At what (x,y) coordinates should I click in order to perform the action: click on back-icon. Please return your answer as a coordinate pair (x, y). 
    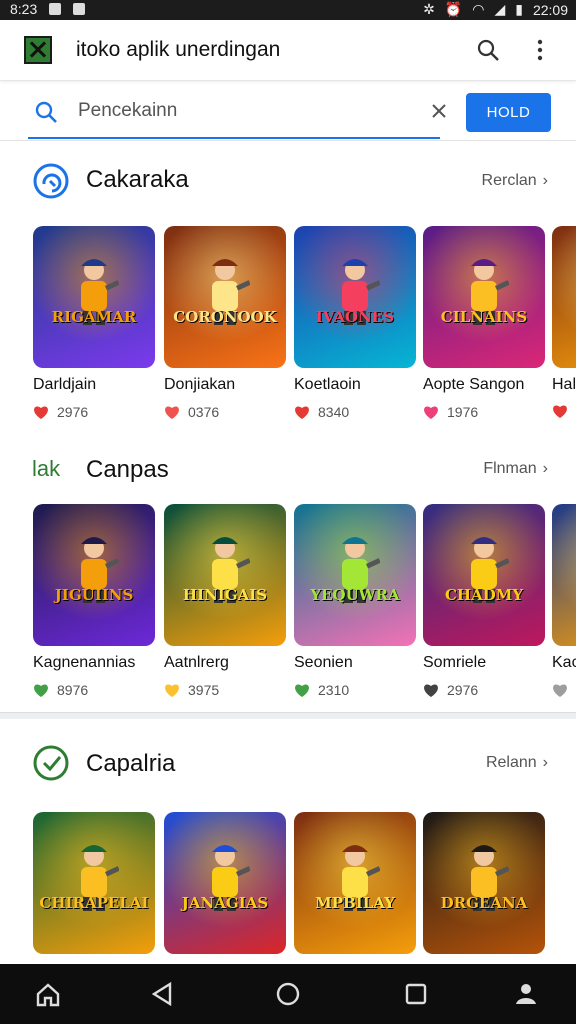
    Looking at the image, I should click on (162, 994).